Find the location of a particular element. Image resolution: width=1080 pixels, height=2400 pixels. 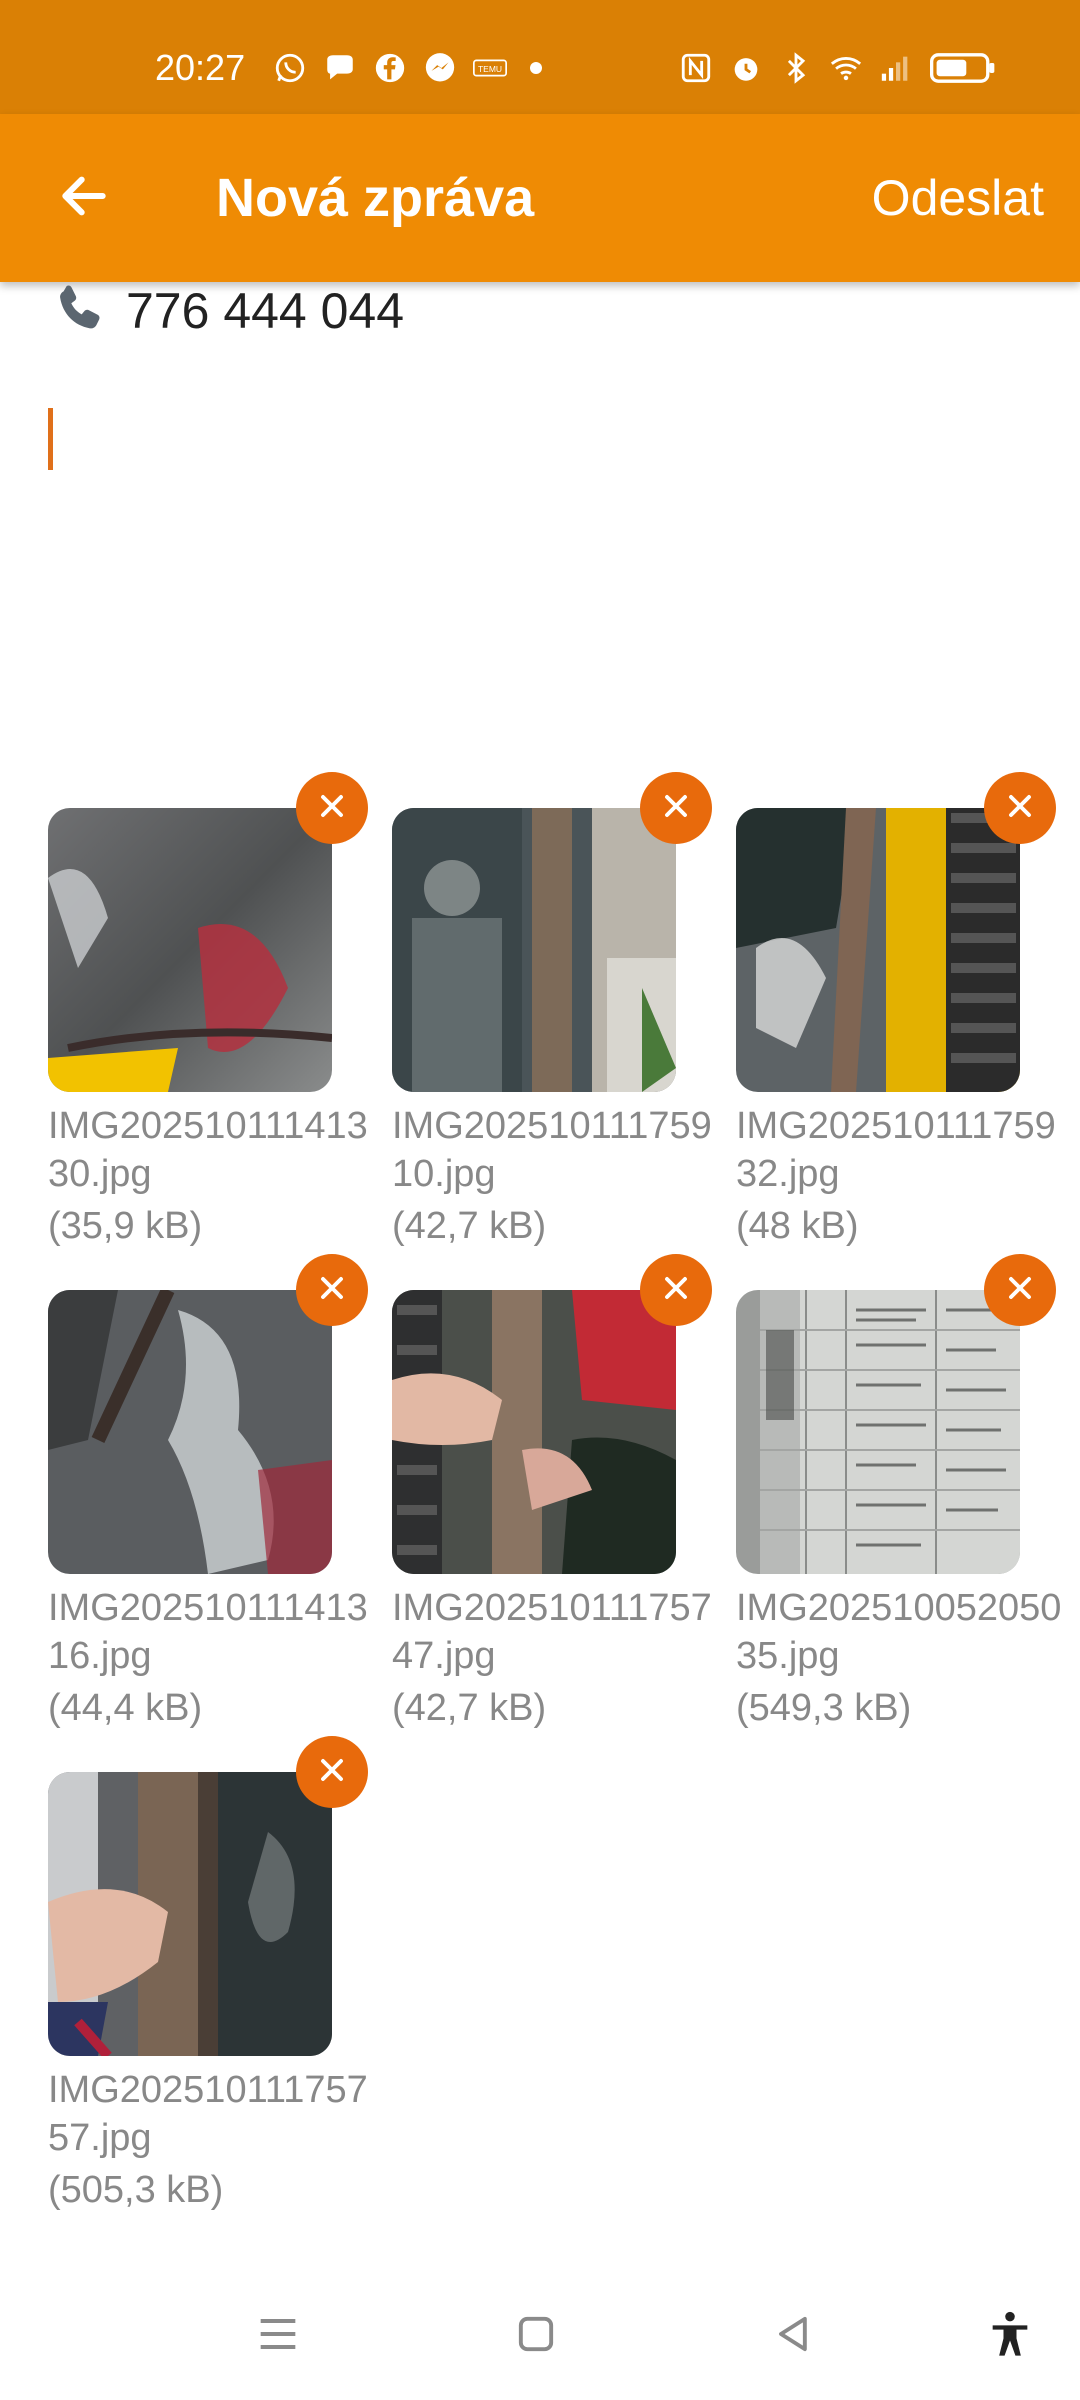

menu-icon is located at coordinates (278, 2336).